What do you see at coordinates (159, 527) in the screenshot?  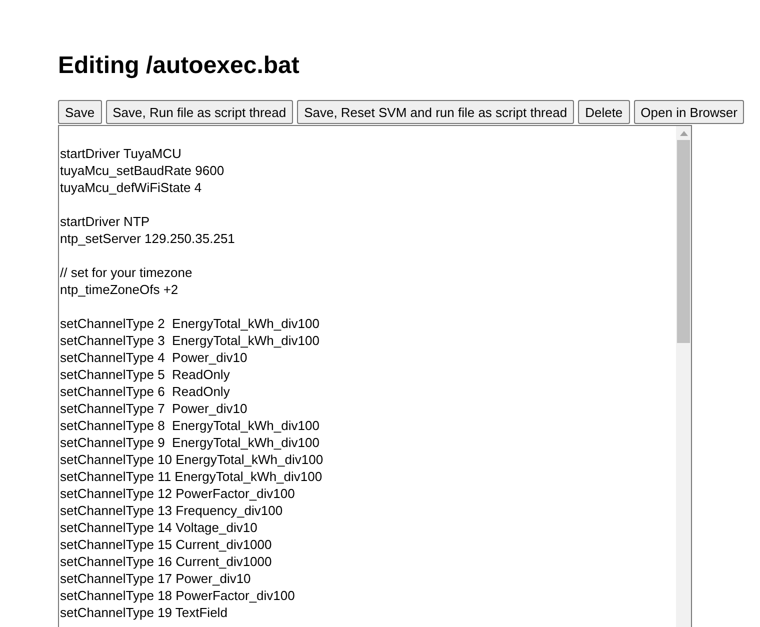 I see `code-line: setChannelType 14 Voltage_div10` at bounding box center [159, 527].